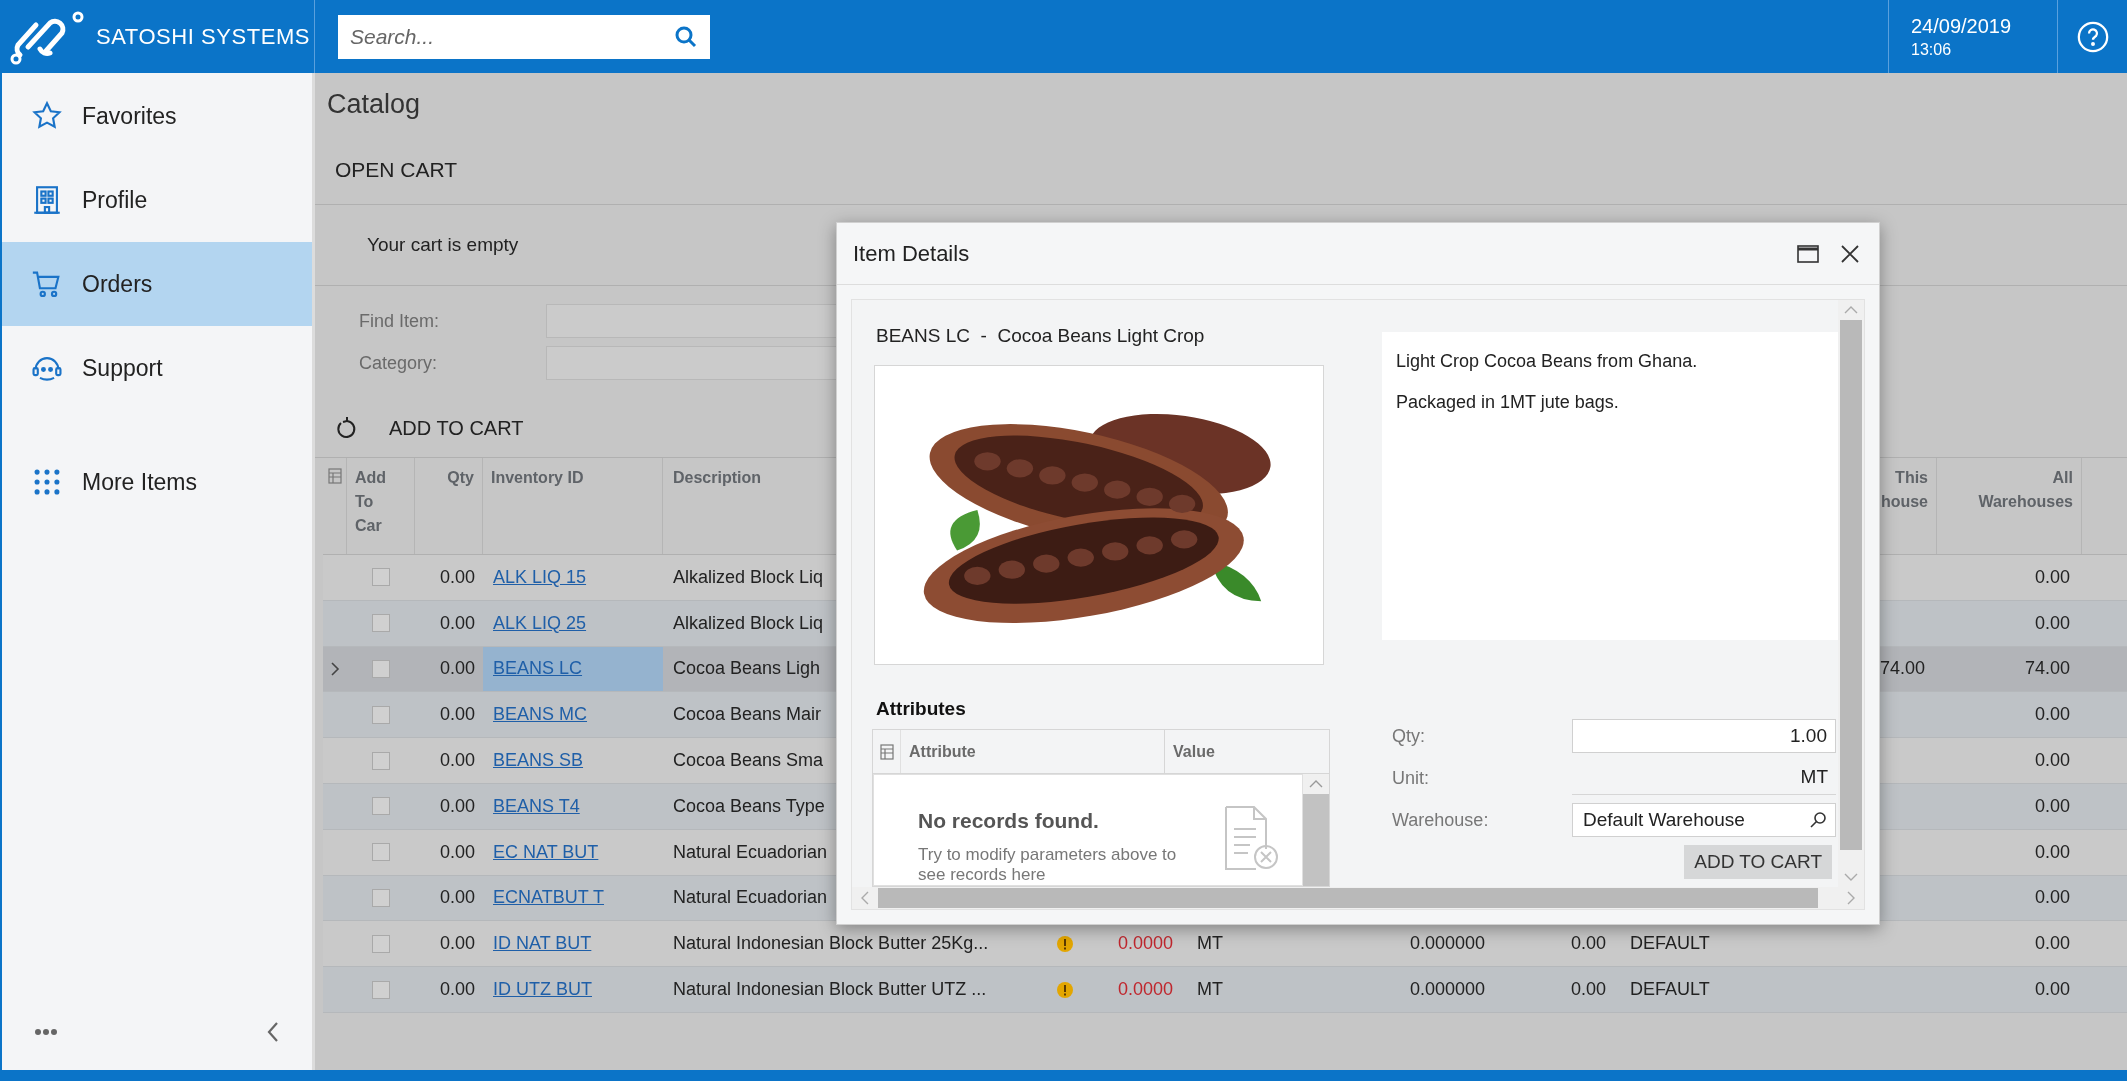 Image resolution: width=2127 pixels, height=1081 pixels. What do you see at coordinates (537, 477) in the screenshot?
I see `column-header: Inventory ID` at bounding box center [537, 477].